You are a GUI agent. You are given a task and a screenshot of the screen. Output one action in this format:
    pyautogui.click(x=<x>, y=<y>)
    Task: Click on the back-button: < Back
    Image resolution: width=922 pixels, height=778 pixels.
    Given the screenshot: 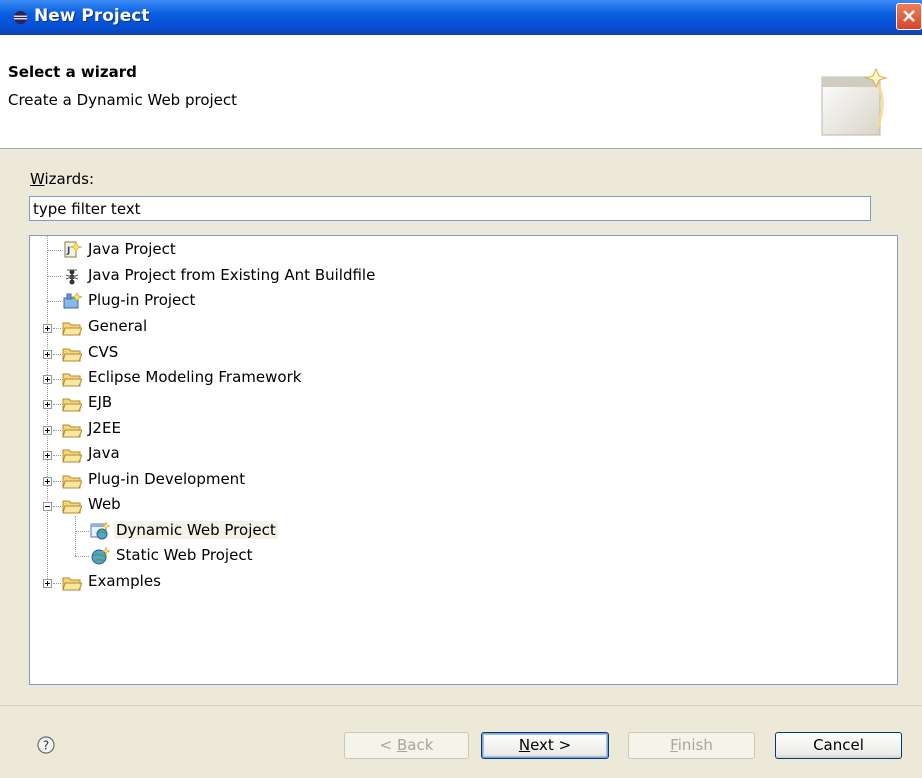 What is the action you would take?
    pyautogui.click(x=406, y=745)
    